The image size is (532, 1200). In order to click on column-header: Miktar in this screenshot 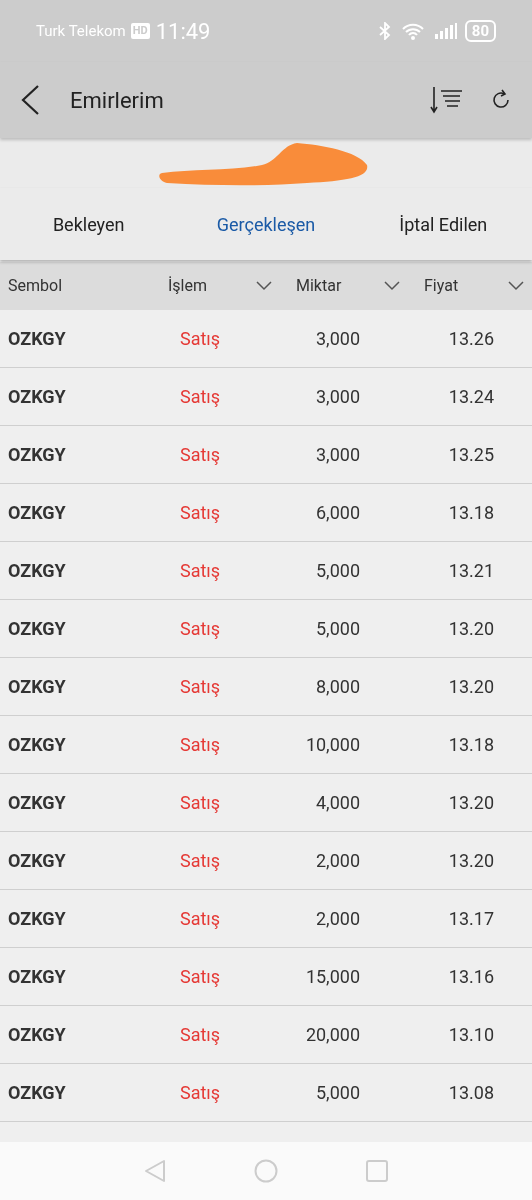, I will do `click(319, 286)`.